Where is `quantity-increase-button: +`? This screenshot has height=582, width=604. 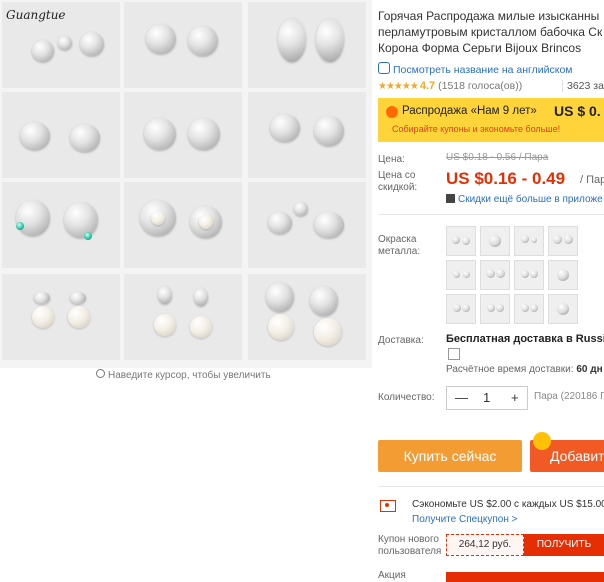 quantity-increase-button: + is located at coordinates (515, 397).